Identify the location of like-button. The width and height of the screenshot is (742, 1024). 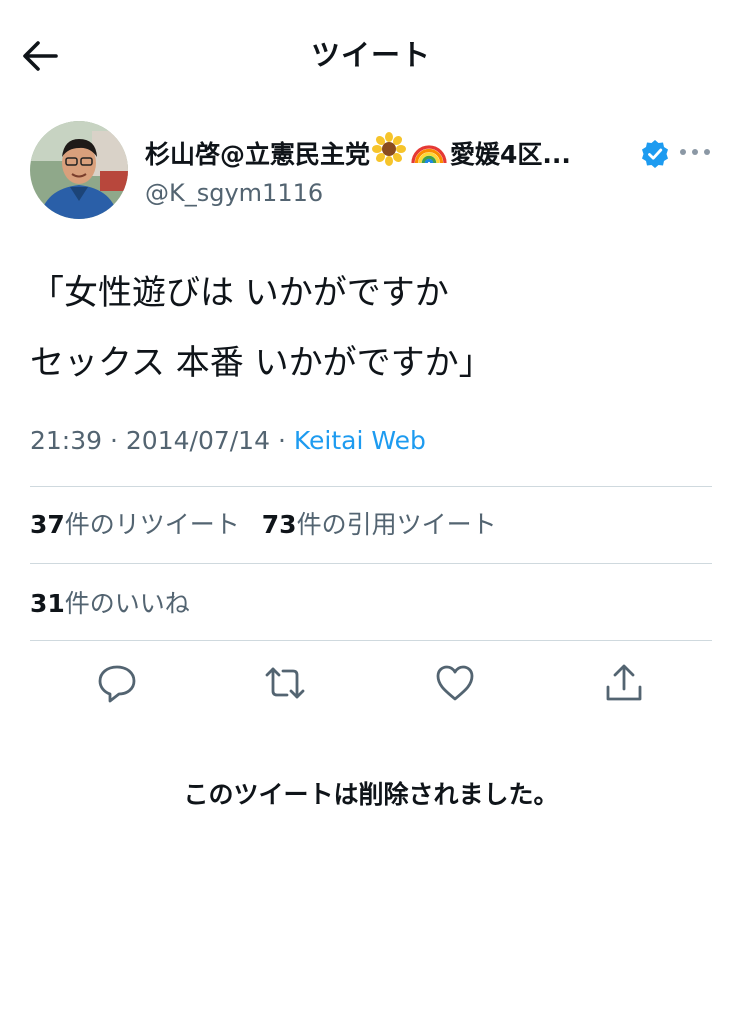
(455, 683).